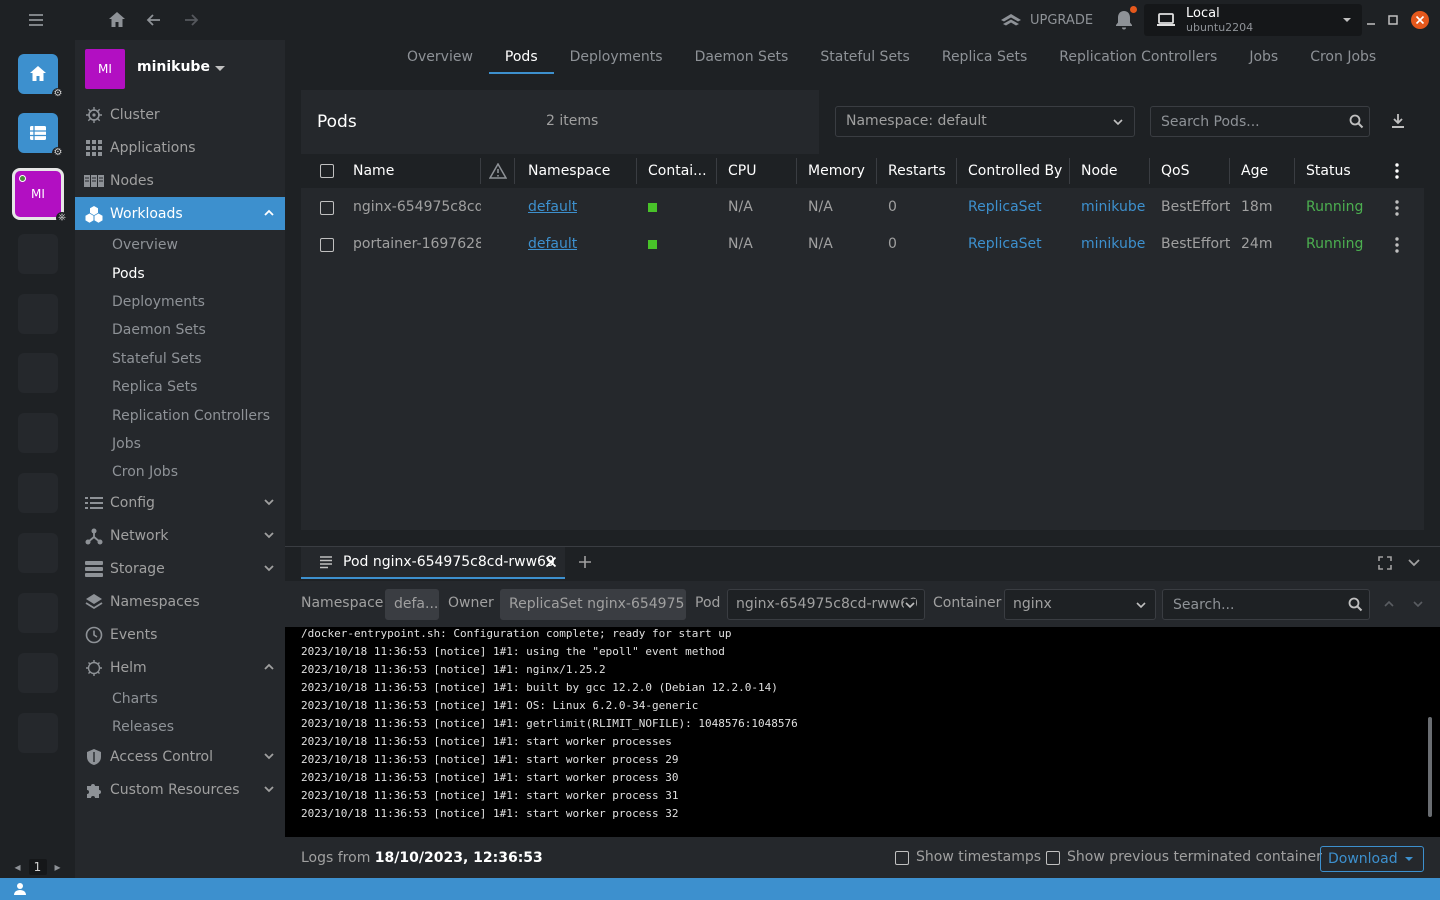 The height and width of the screenshot is (900, 1440). Describe the element at coordinates (156, 359) in the screenshot. I see `sidebar-sub-stateful-sets: Stateful Sets` at that location.